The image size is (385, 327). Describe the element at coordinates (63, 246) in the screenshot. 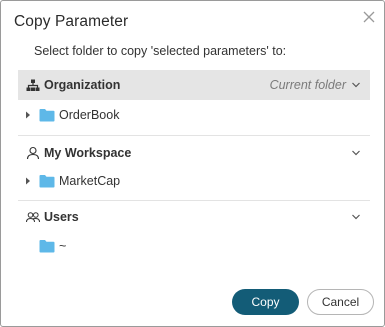

I see `tree-item-label: ~` at that location.